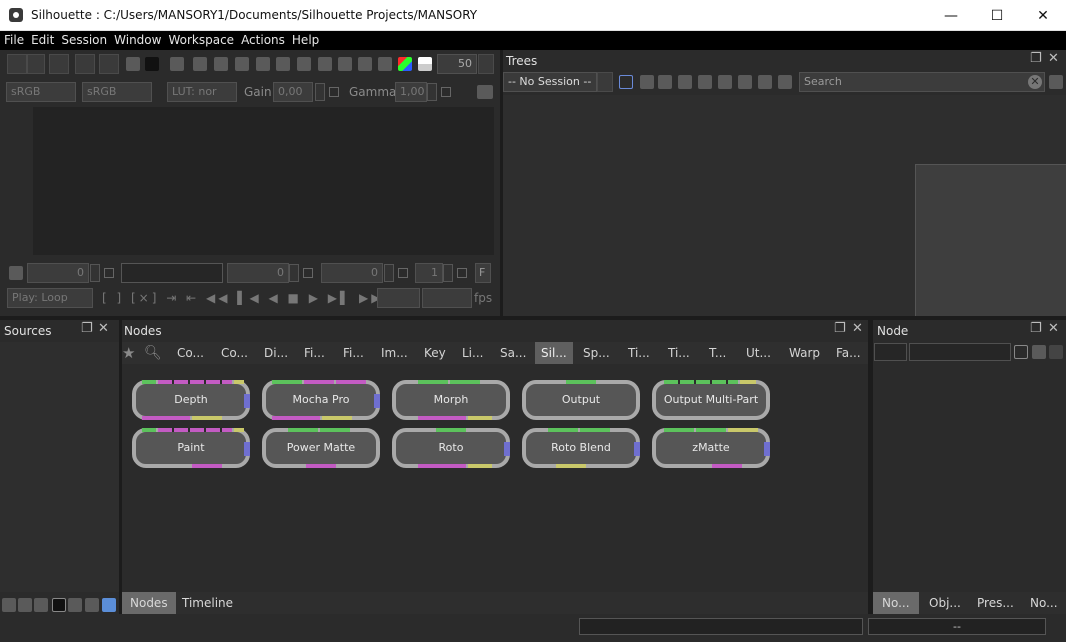 The height and width of the screenshot is (642, 1066). What do you see at coordinates (17, 64) in the screenshot?
I see `viewer-mode-dropdown` at bounding box center [17, 64].